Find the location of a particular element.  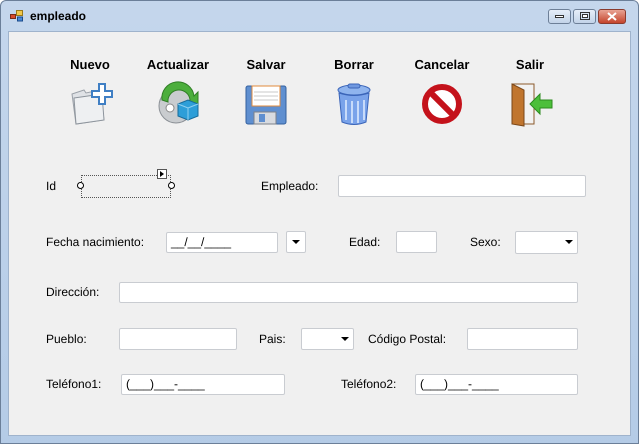

toolbar-button: Salir is located at coordinates (530, 92).